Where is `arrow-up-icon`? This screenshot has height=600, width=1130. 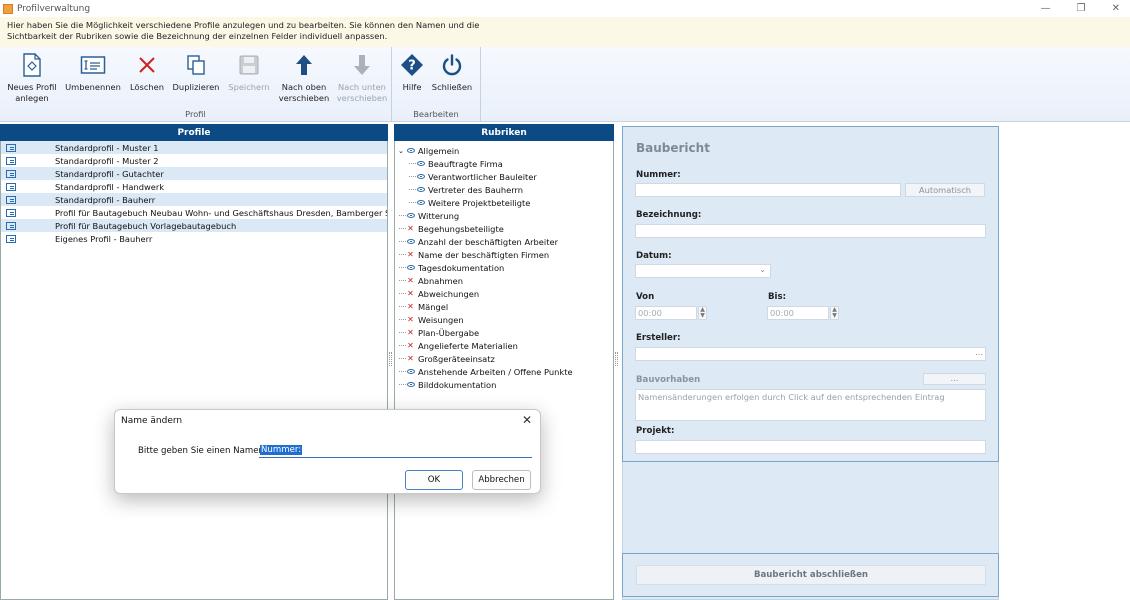
arrow-up-icon is located at coordinates (304, 65).